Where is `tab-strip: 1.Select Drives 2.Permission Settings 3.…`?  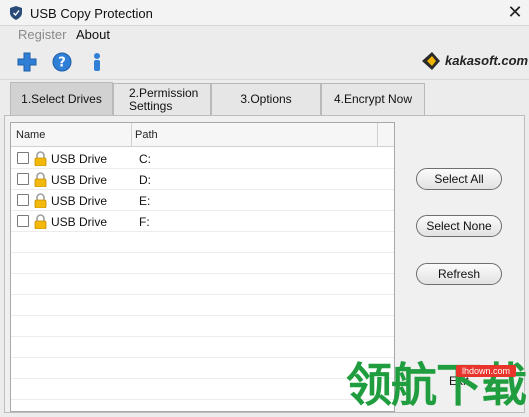 tab-strip: 1.Select Drives 2.Permission Settings 3.… is located at coordinates (264, 98).